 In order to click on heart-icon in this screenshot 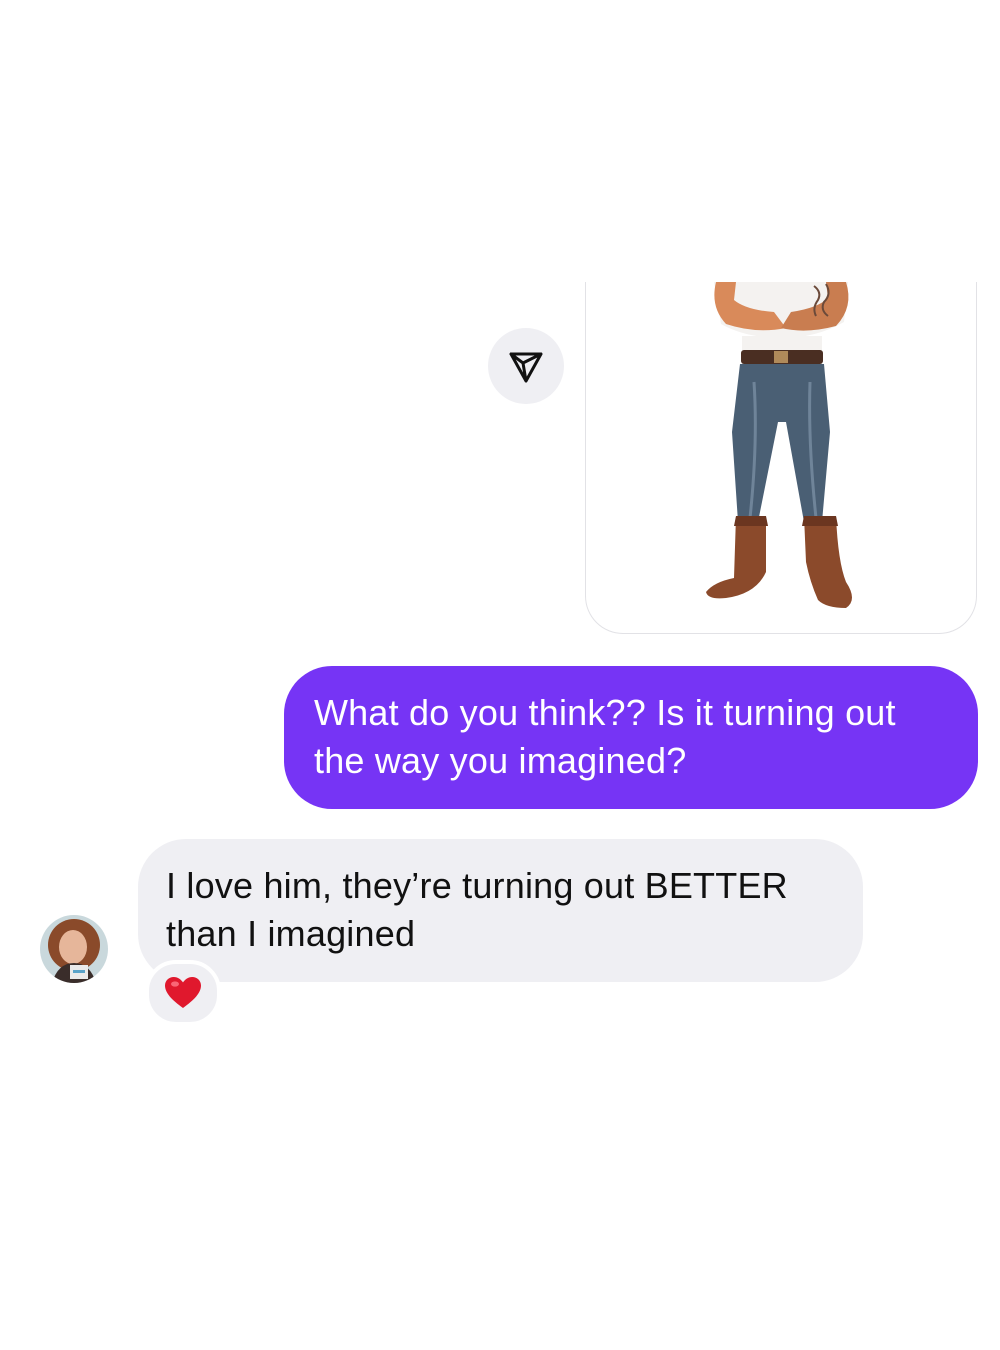, I will do `click(183, 992)`.